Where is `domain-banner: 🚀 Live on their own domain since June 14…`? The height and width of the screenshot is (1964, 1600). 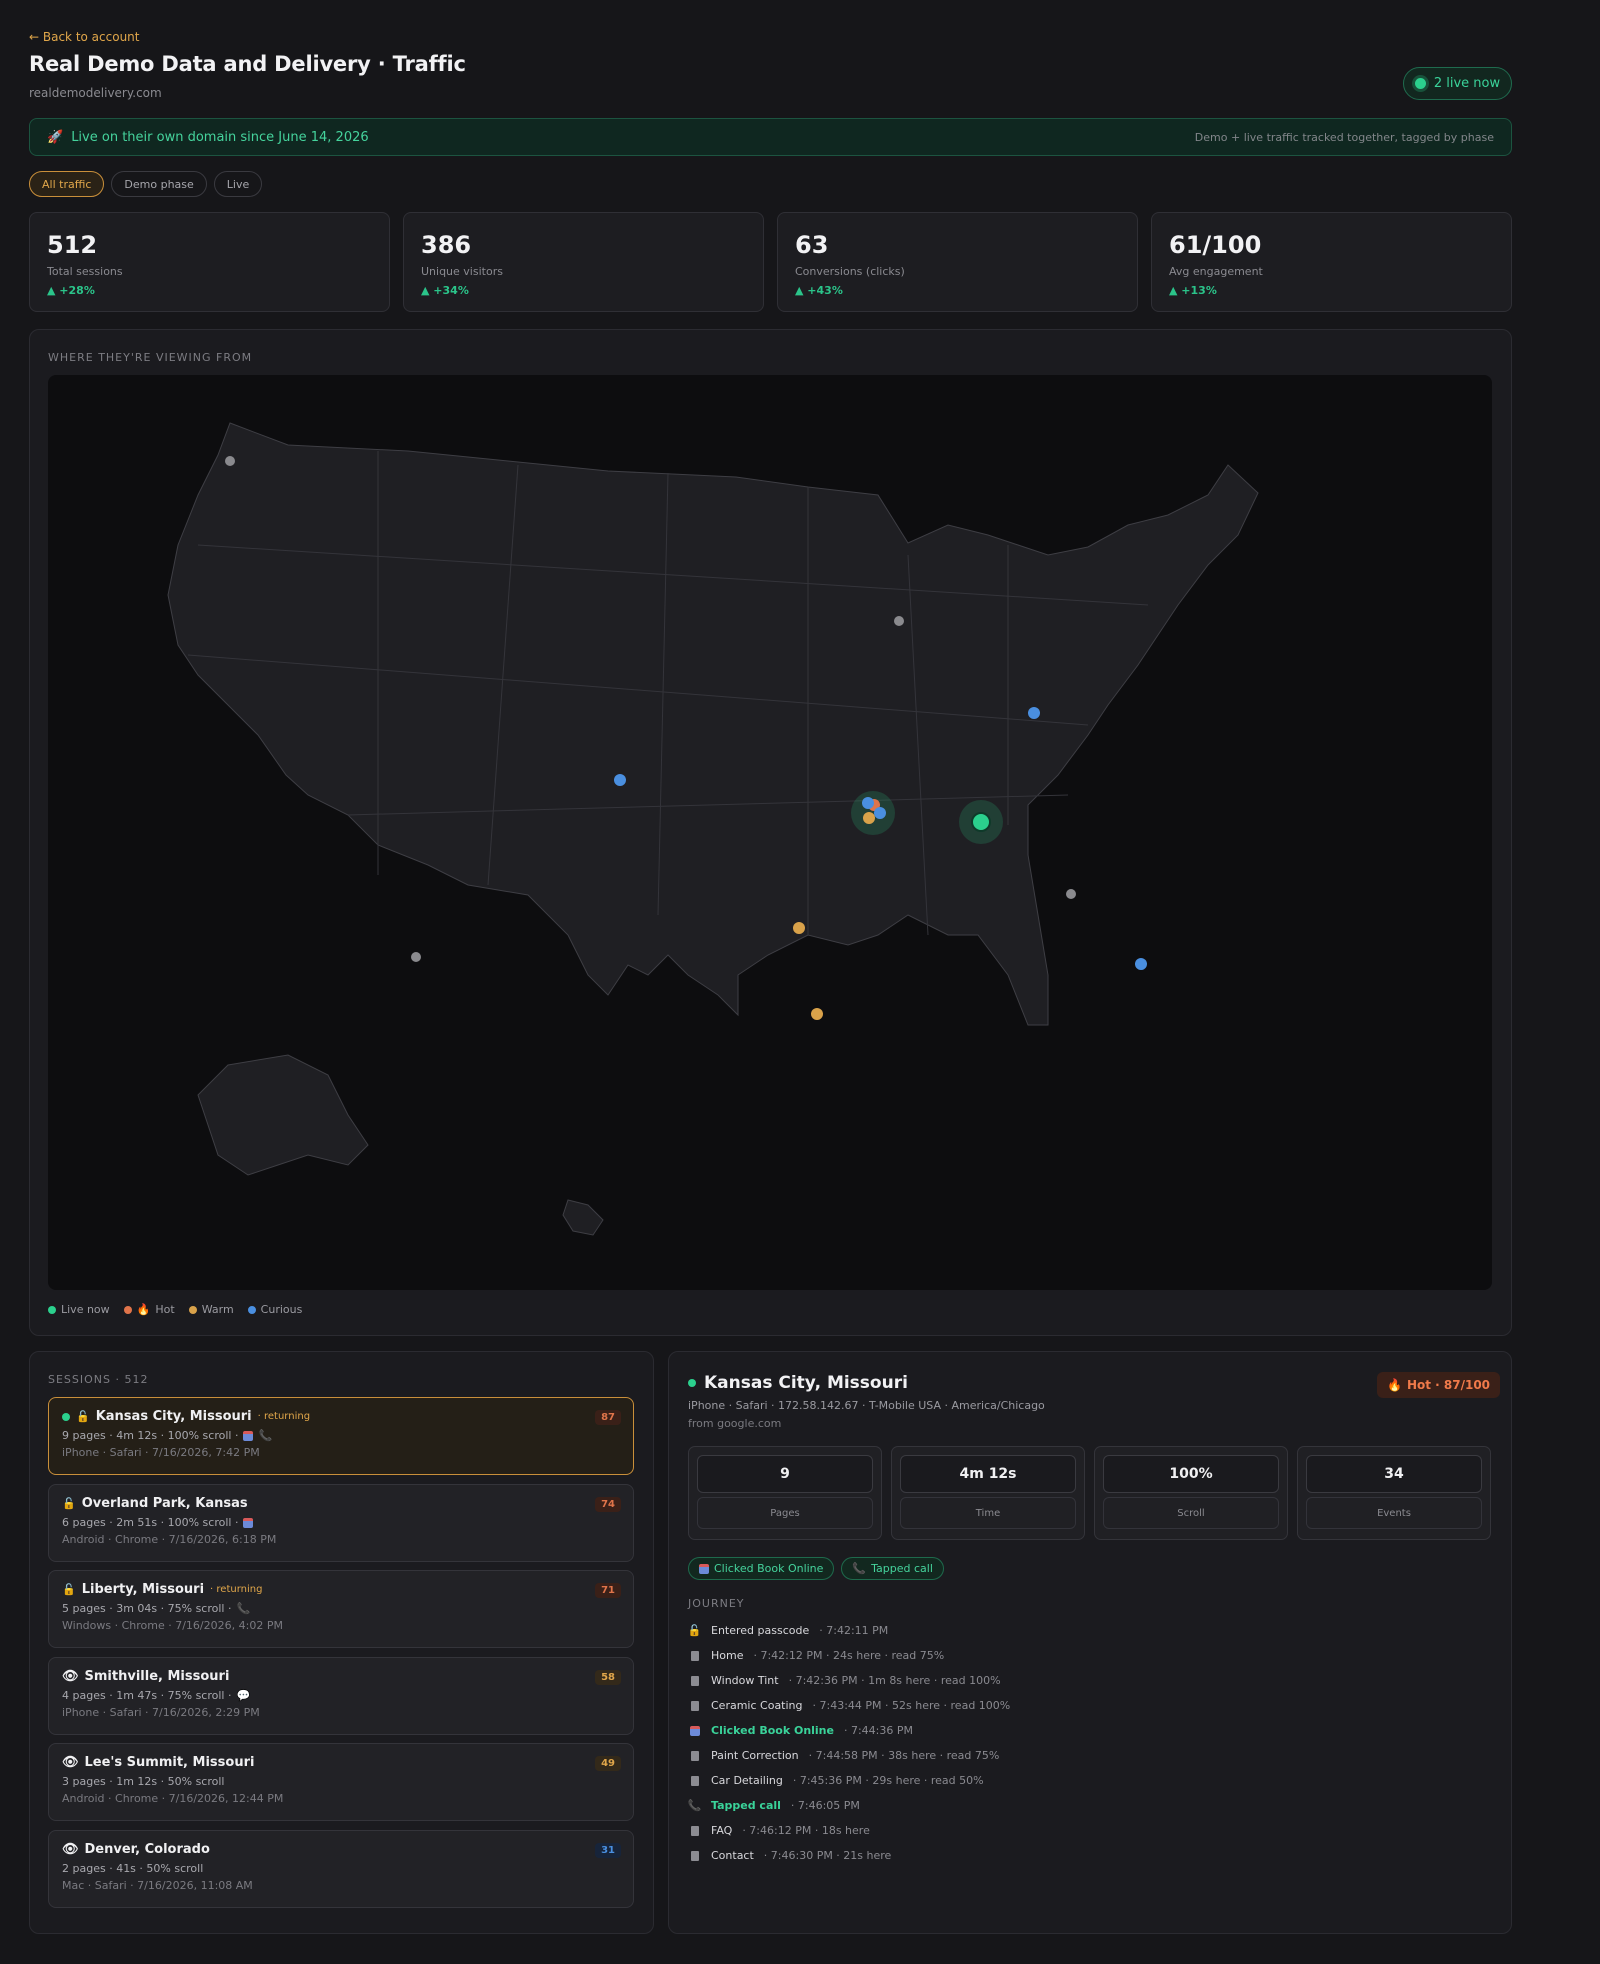 domain-banner: 🚀 Live on their own domain since June 14… is located at coordinates (770, 137).